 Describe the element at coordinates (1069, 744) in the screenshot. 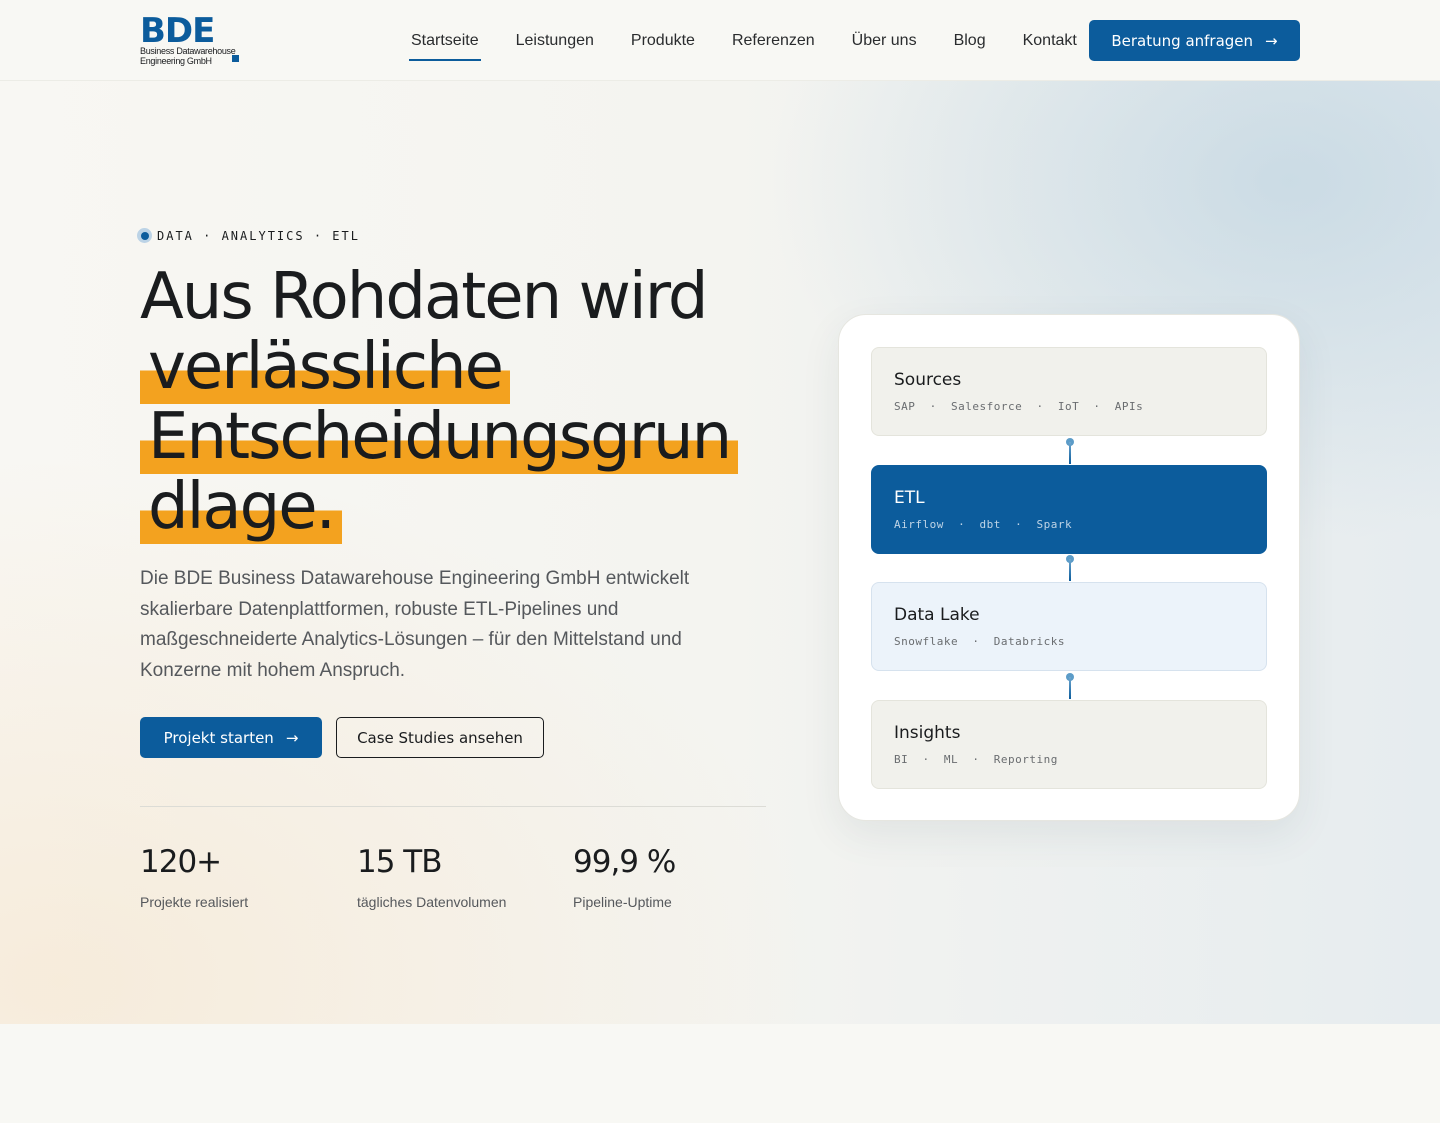

I see `pipeline-stage-insights: Insights BI · ML · Reporting` at that location.